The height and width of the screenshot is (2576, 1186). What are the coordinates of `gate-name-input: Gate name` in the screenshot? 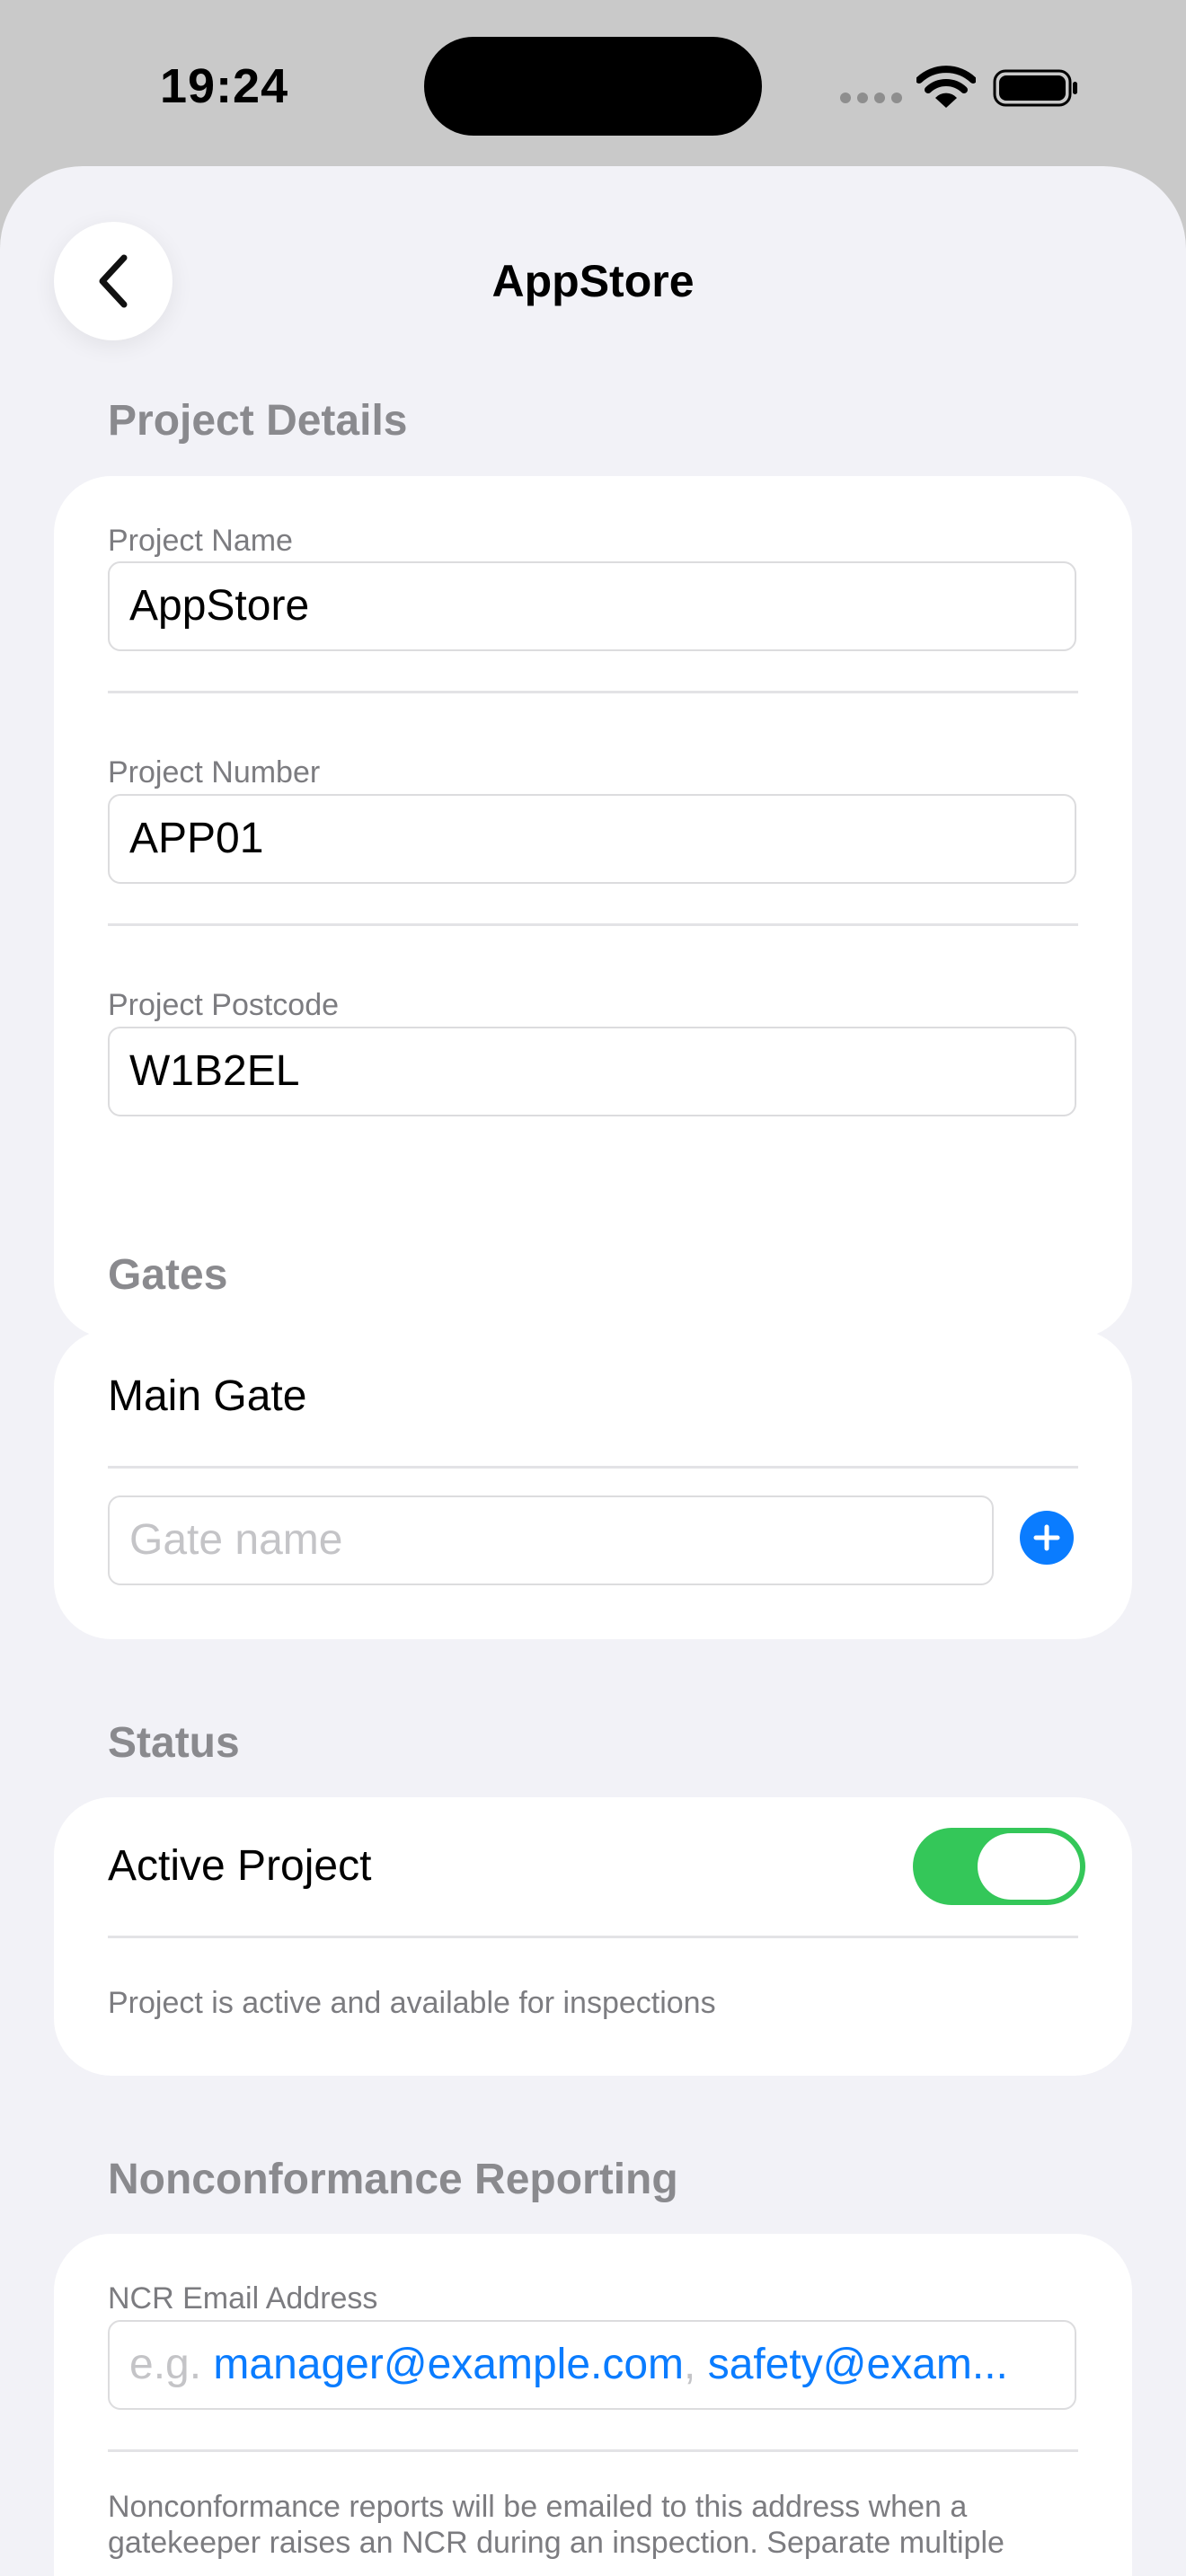 It's located at (551, 1540).